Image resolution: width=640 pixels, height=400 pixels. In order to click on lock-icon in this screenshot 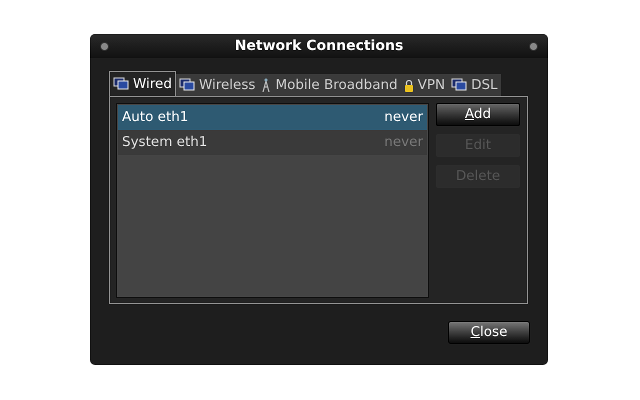, I will do `click(409, 85)`.